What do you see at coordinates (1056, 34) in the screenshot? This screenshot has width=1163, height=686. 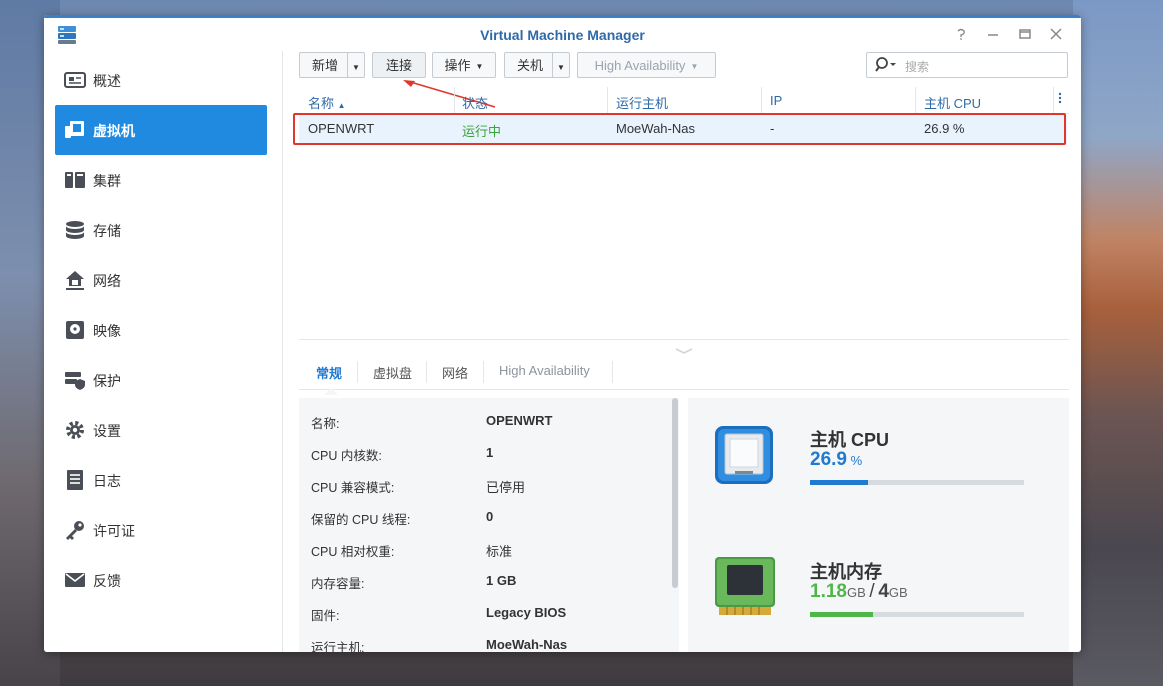 I see `close-icon` at bounding box center [1056, 34].